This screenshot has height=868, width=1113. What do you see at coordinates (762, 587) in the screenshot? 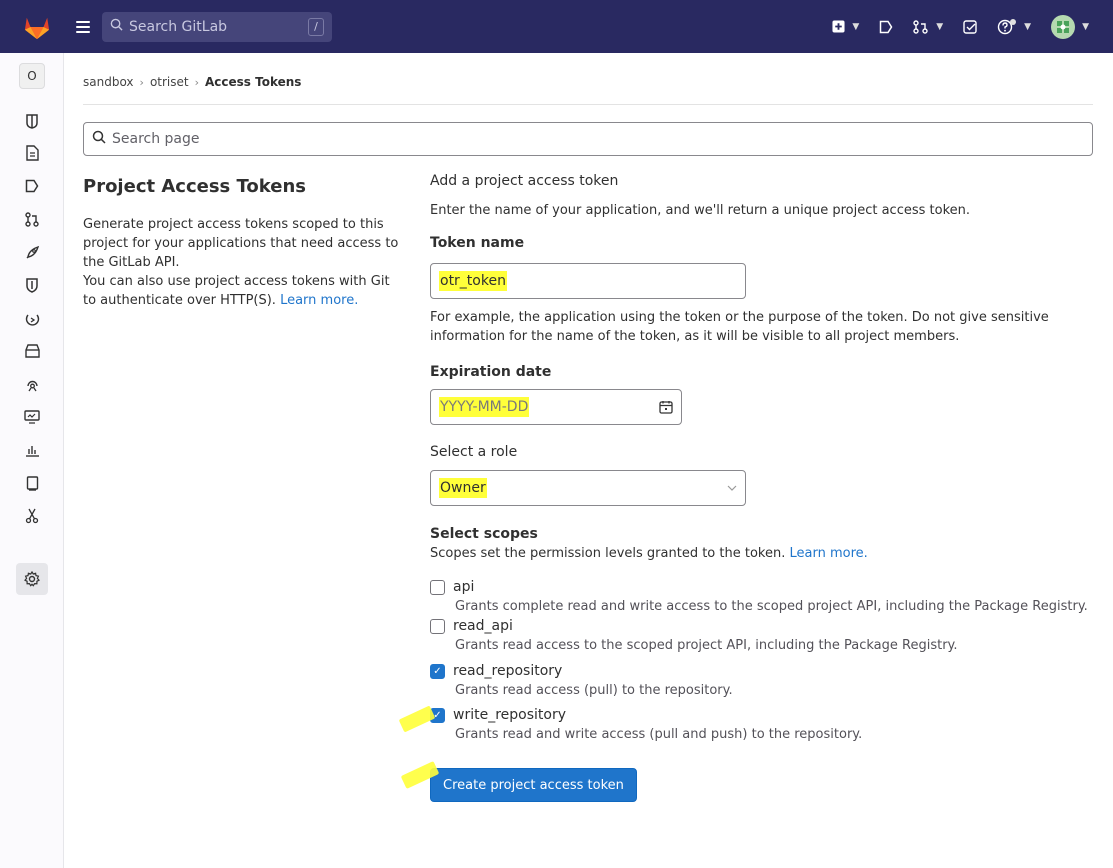
I see `scope-api: api` at bounding box center [762, 587].